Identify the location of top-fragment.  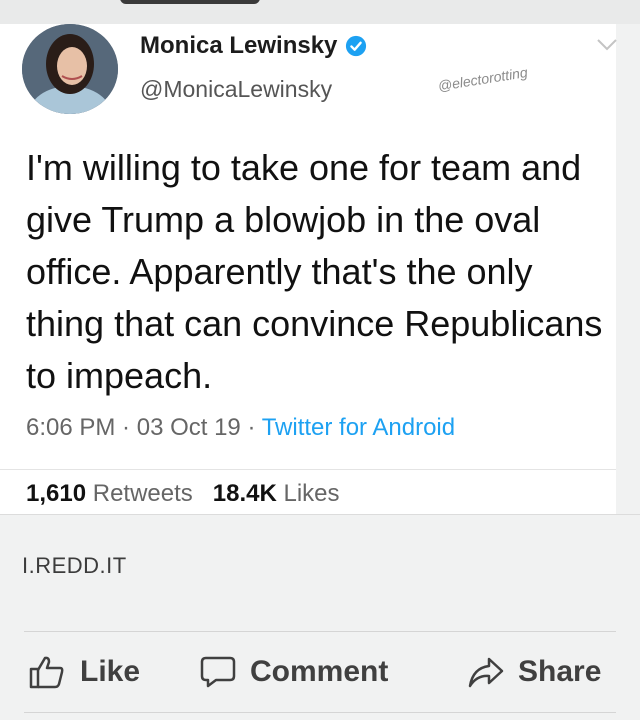
(190, 2).